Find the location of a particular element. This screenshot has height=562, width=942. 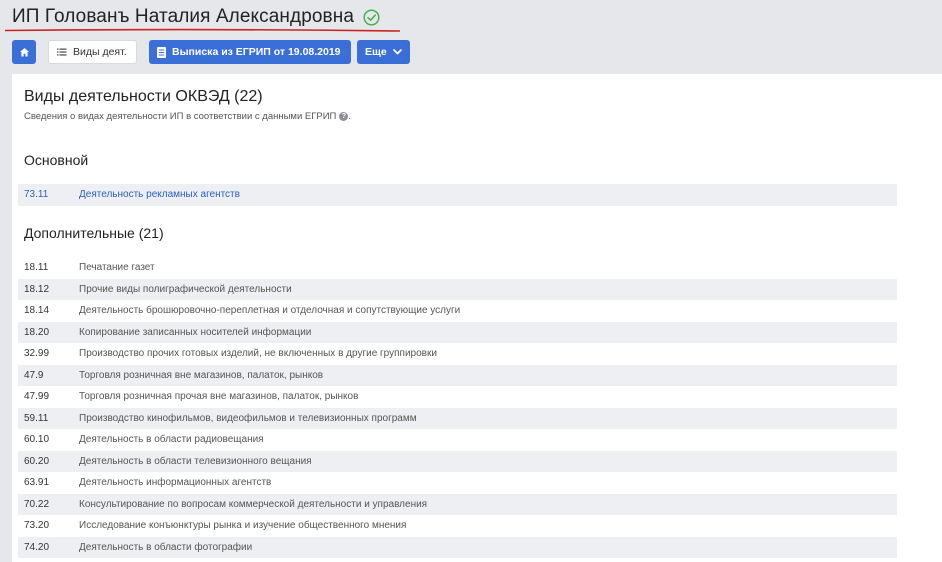

panel-title: Виды деятельности ОКВЭД (22) is located at coordinates (143, 96).